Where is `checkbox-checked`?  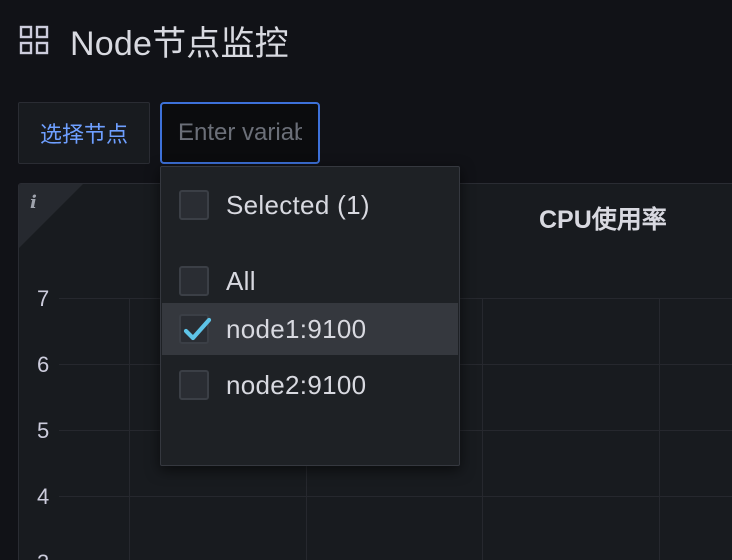 checkbox-checked is located at coordinates (195, 329).